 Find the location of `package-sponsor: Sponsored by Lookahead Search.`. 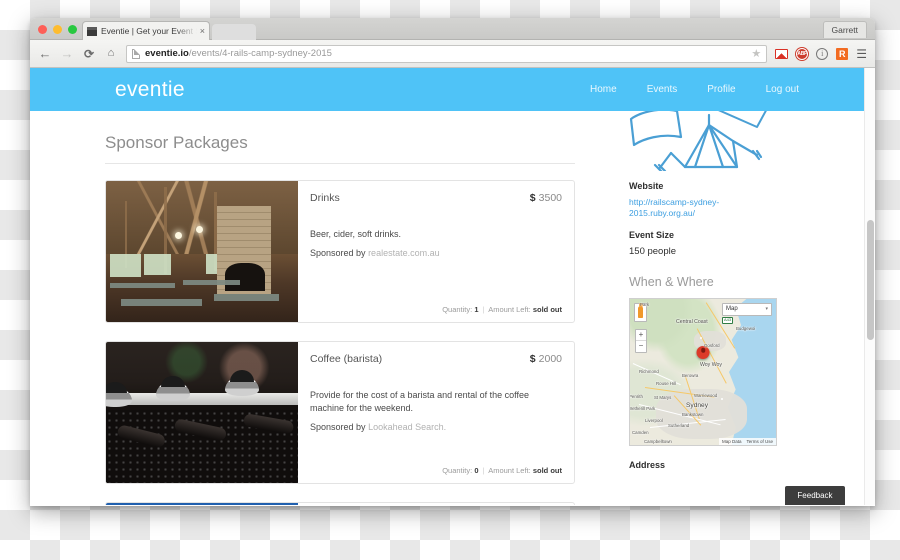

package-sponsor: Sponsored by Lookahead Search. is located at coordinates (436, 427).